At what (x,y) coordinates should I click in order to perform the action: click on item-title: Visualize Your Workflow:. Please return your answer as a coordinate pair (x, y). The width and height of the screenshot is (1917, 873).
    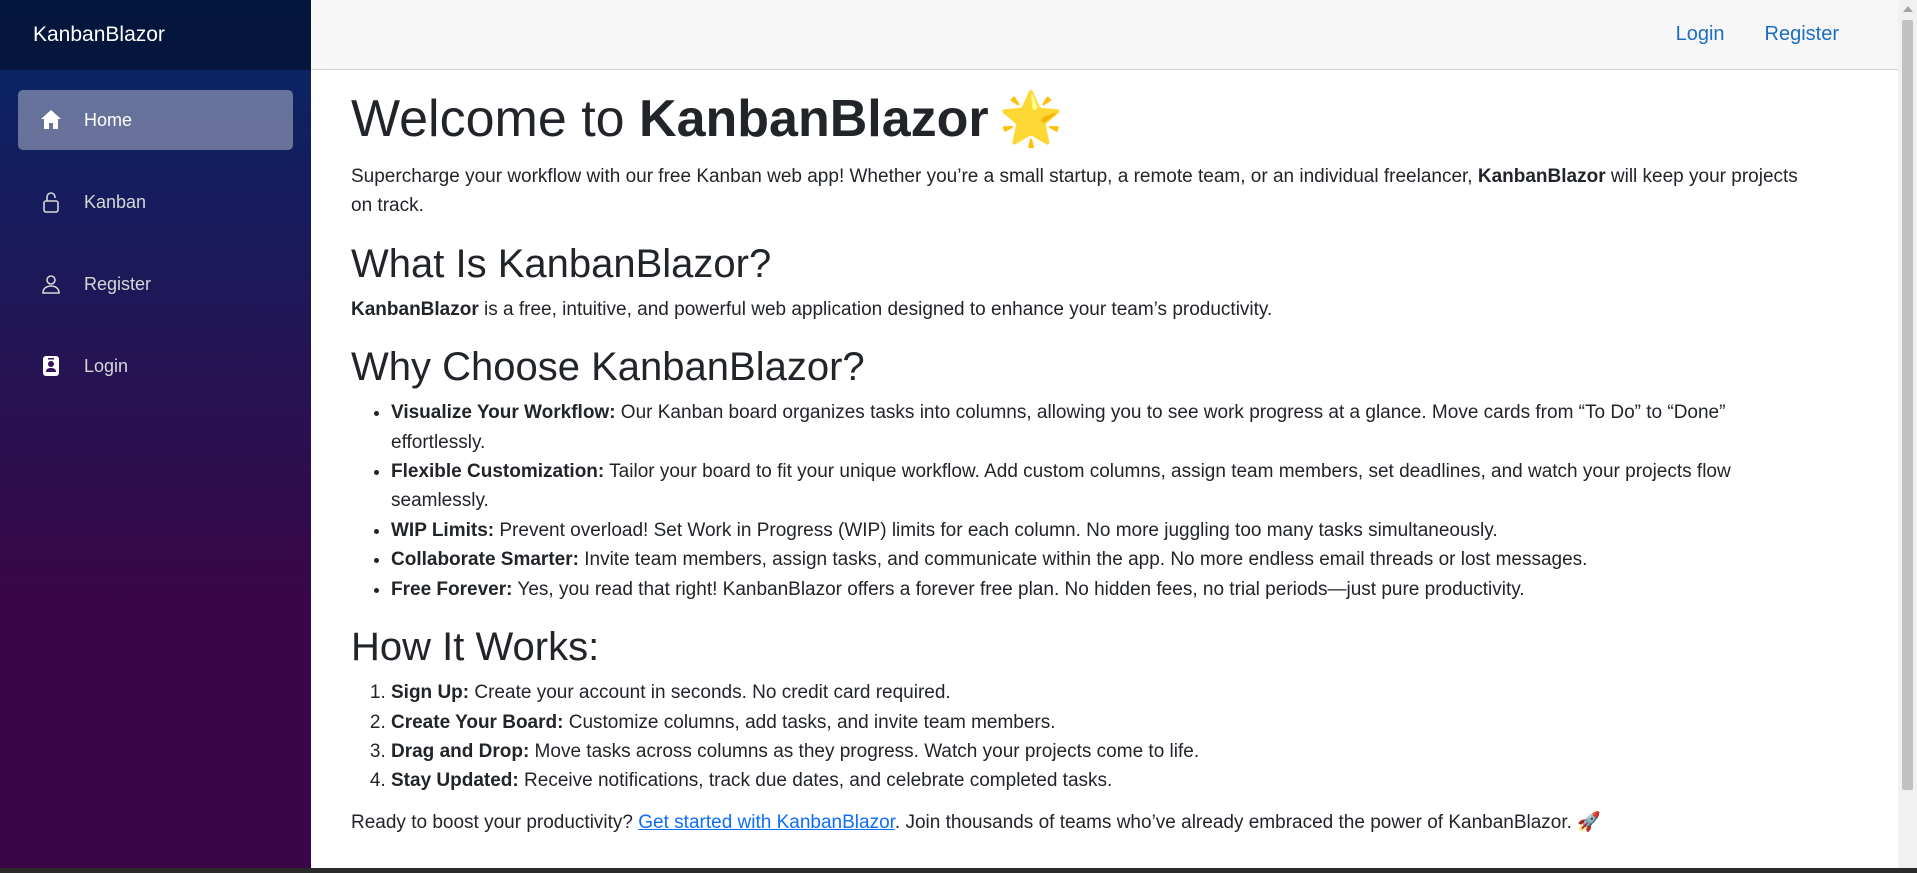
    Looking at the image, I should click on (503, 413).